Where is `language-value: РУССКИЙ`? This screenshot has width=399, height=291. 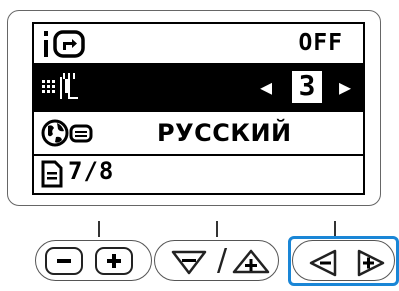 language-value: РУССКИЙ is located at coordinates (224, 133).